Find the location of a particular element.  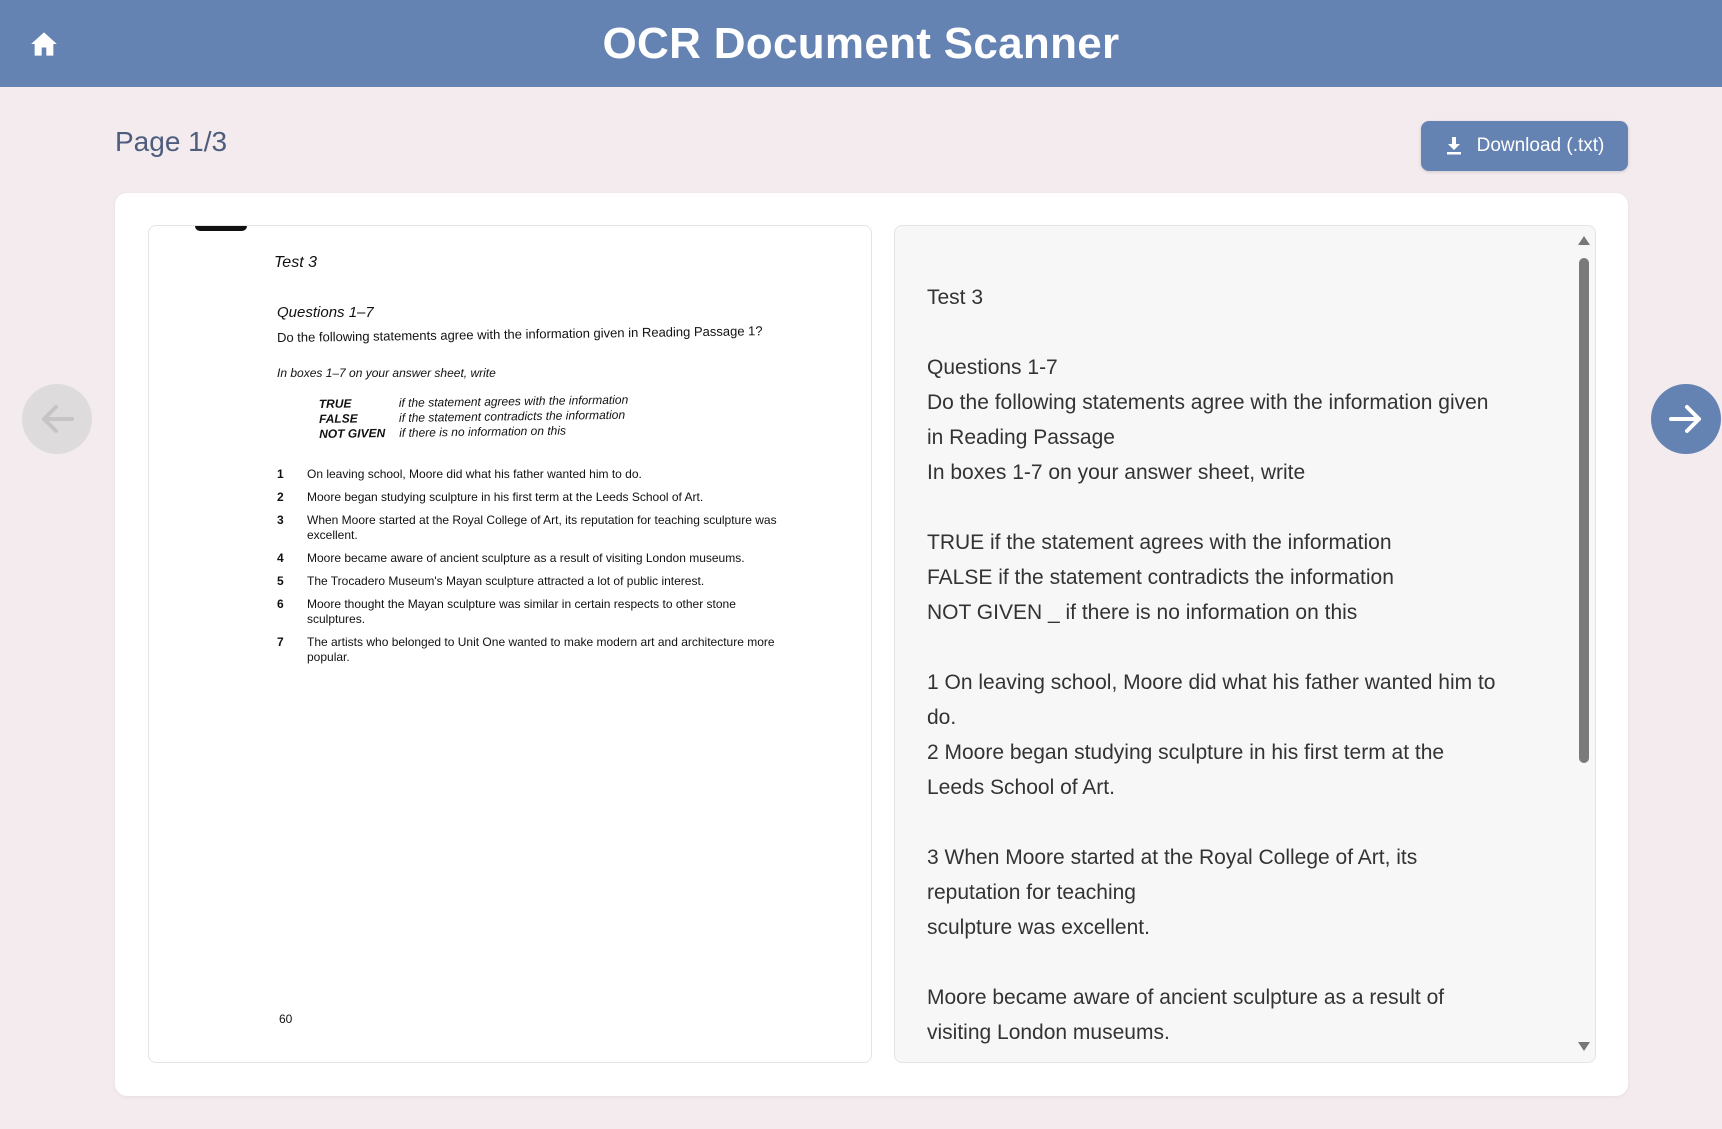

ocr-text-line: sculpture was excellent. is located at coordinates (1038, 927).